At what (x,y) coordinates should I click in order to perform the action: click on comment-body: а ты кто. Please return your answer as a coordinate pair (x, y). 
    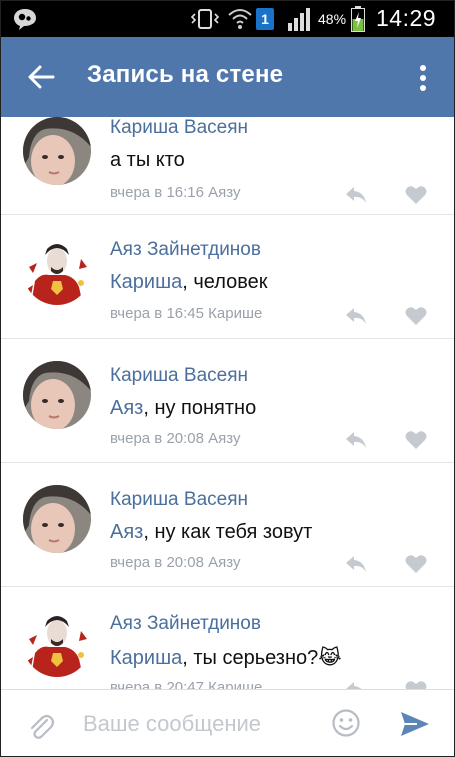
    Looking at the image, I should click on (147, 160).